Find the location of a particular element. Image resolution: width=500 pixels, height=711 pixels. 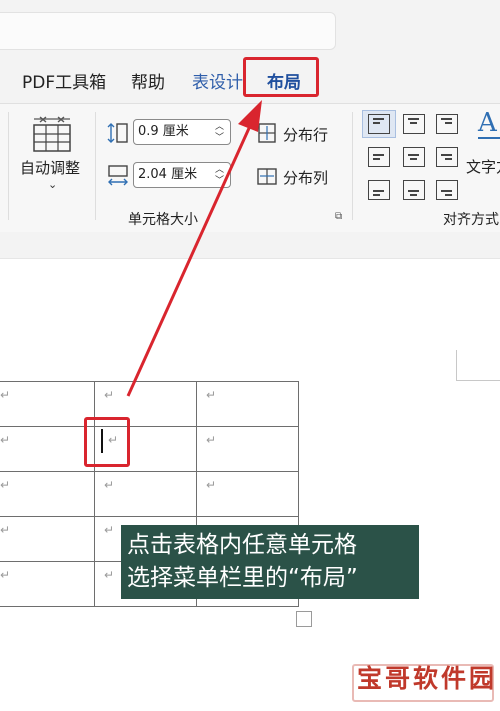

align-bottom-left-icon is located at coordinates (379, 190).